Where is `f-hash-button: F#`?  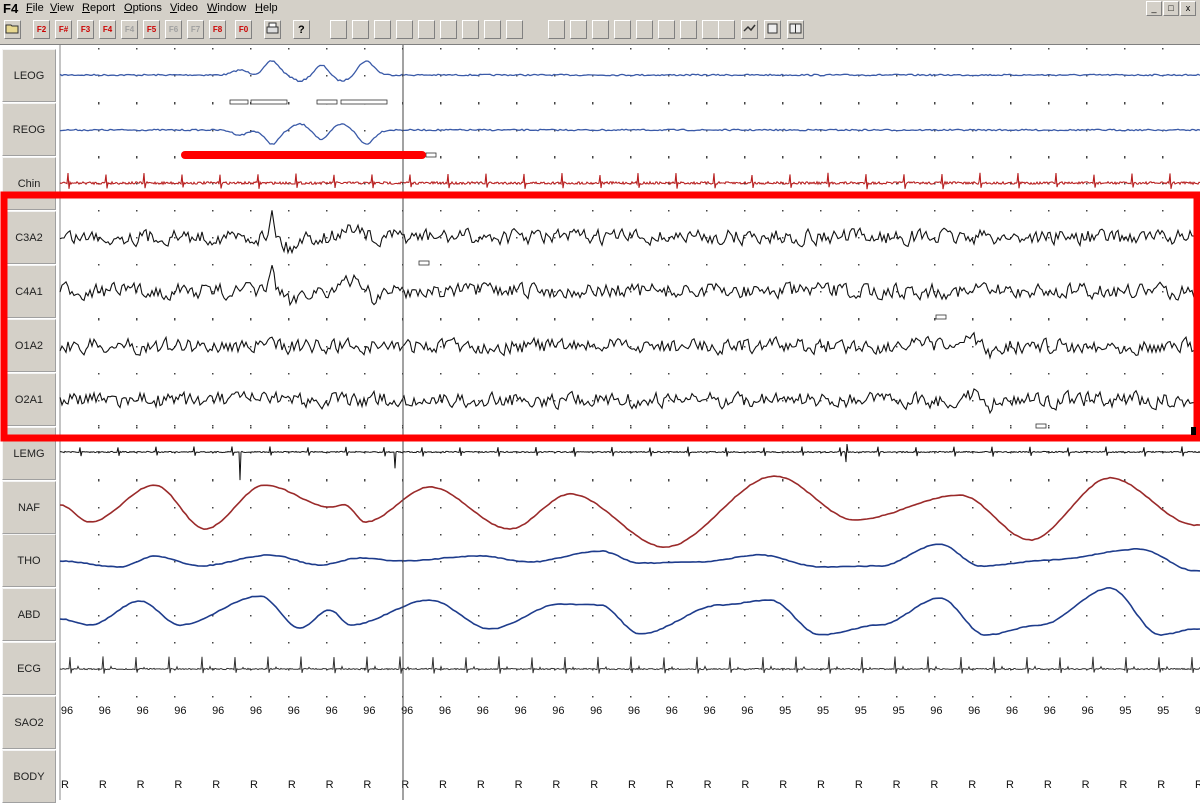
f-hash-button: F# is located at coordinates (63, 29).